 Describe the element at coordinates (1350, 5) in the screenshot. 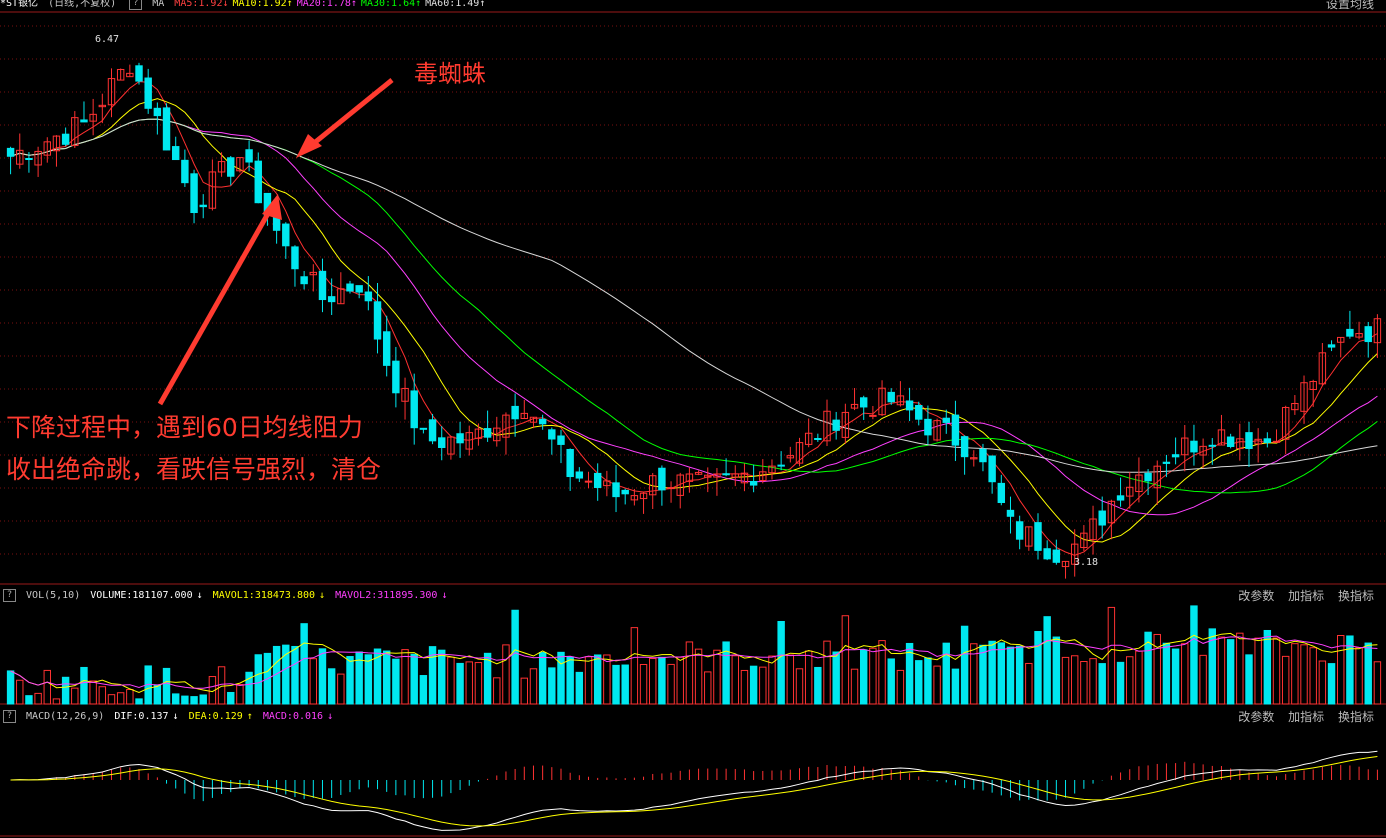

I see `set-ma-button: 设置均线` at that location.